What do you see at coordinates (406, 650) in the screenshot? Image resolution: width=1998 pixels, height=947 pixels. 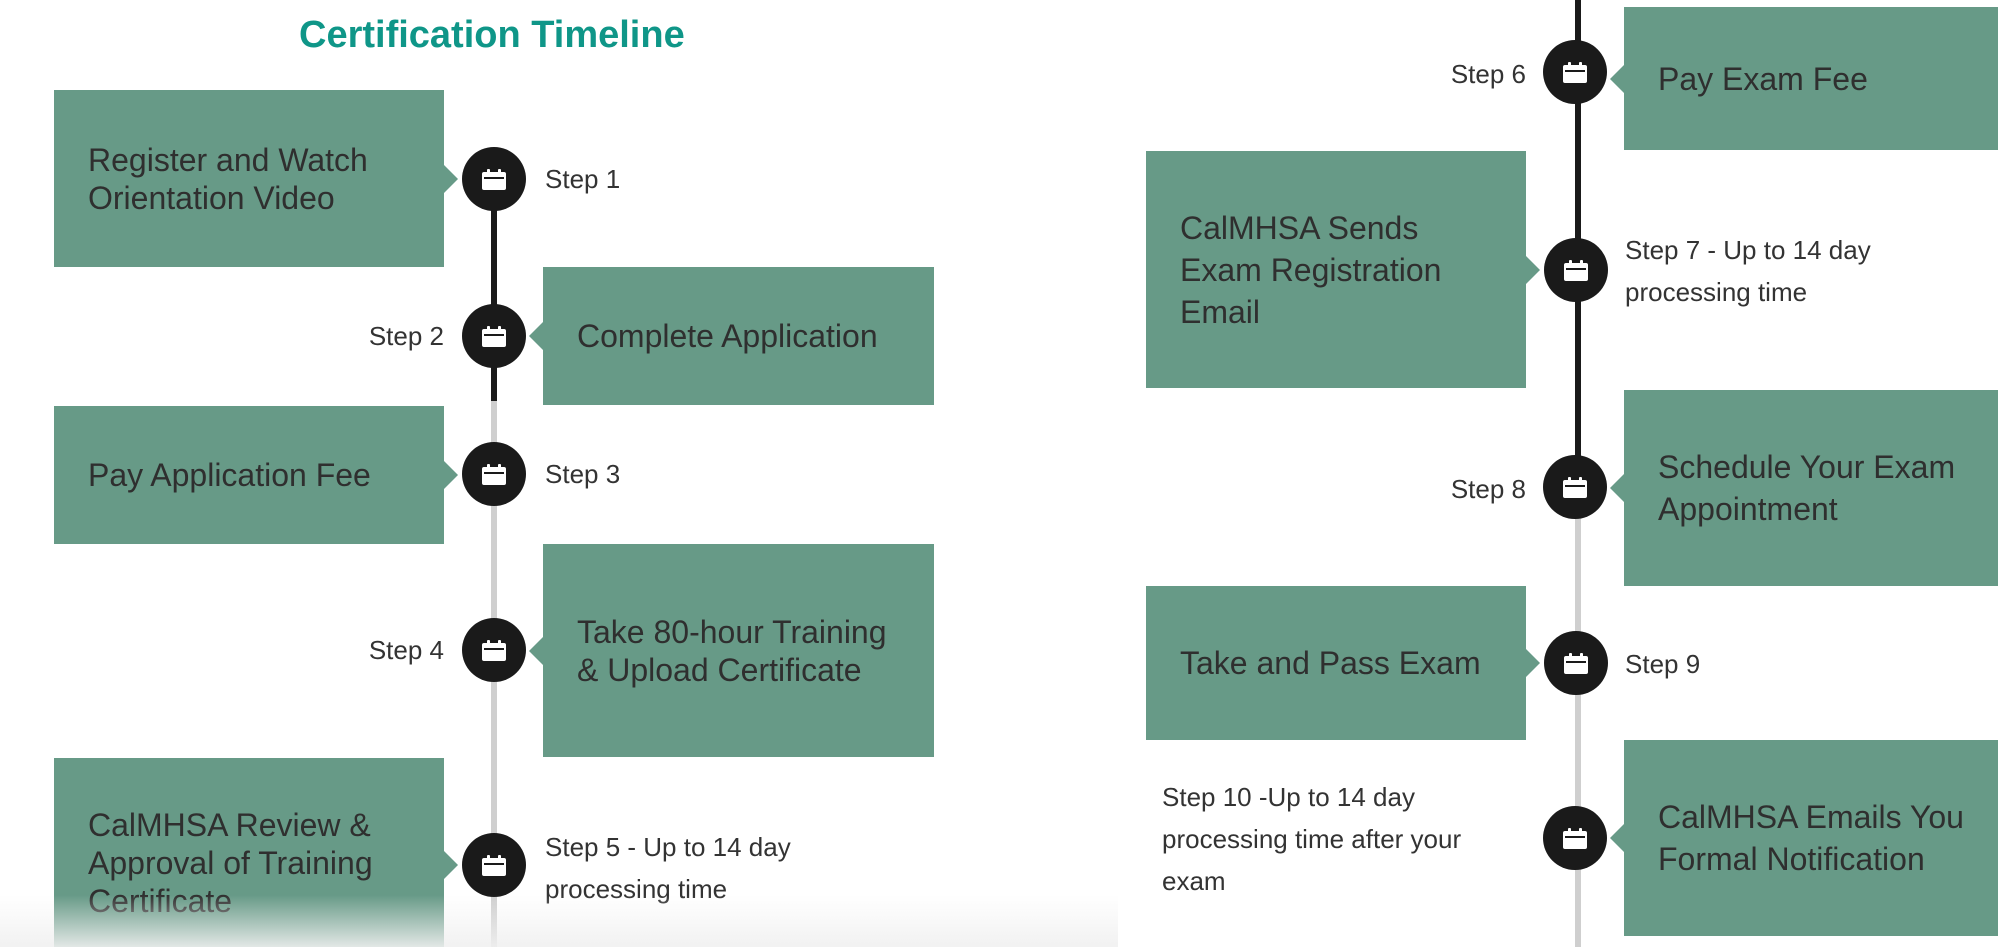 I see `step-4-number: Step 4` at bounding box center [406, 650].